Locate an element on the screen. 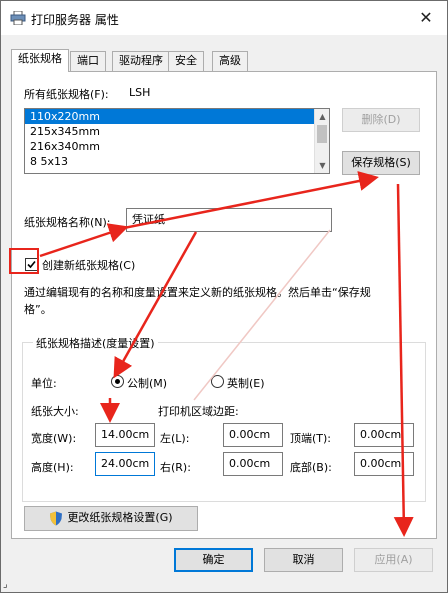 The image size is (448, 593). measurements-group-title: 纸张规格描述(度量设置) is located at coordinates (95, 343).